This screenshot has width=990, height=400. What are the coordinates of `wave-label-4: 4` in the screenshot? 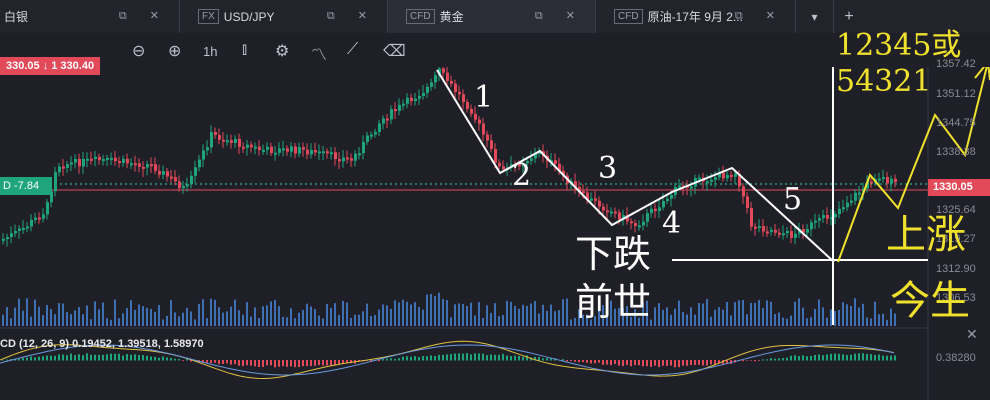 It's located at (672, 223).